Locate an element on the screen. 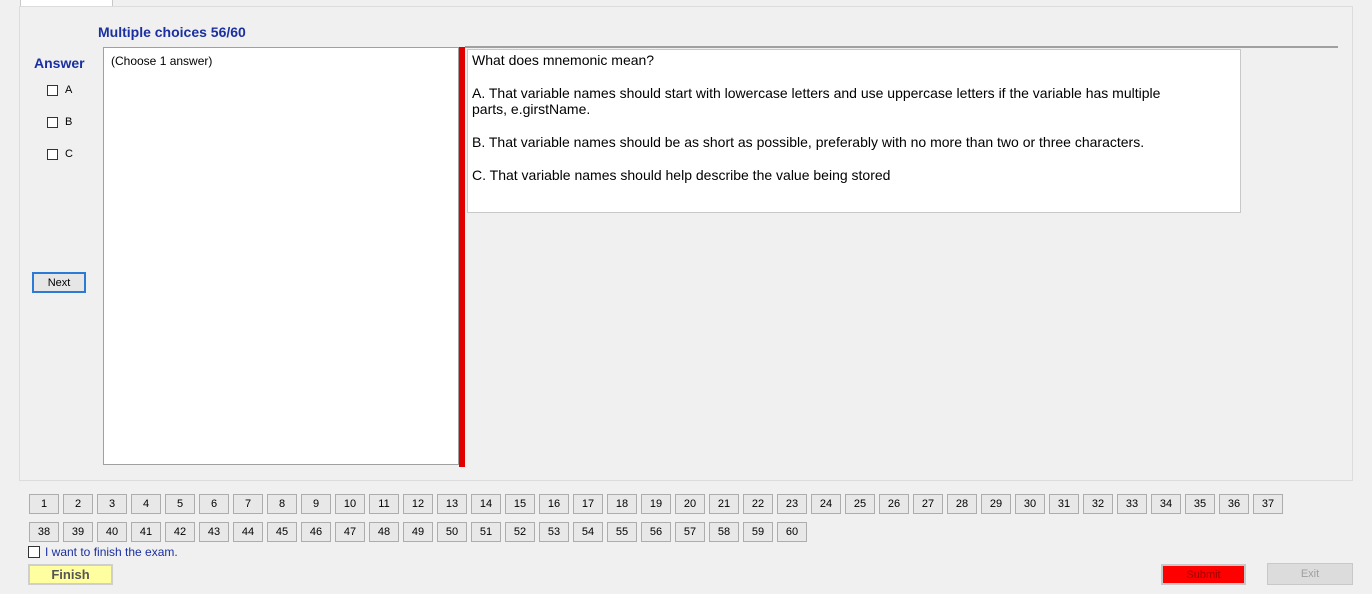 Image resolution: width=1372 pixels, height=594 pixels. question-number-button: 24 is located at coordinates (826, 504).